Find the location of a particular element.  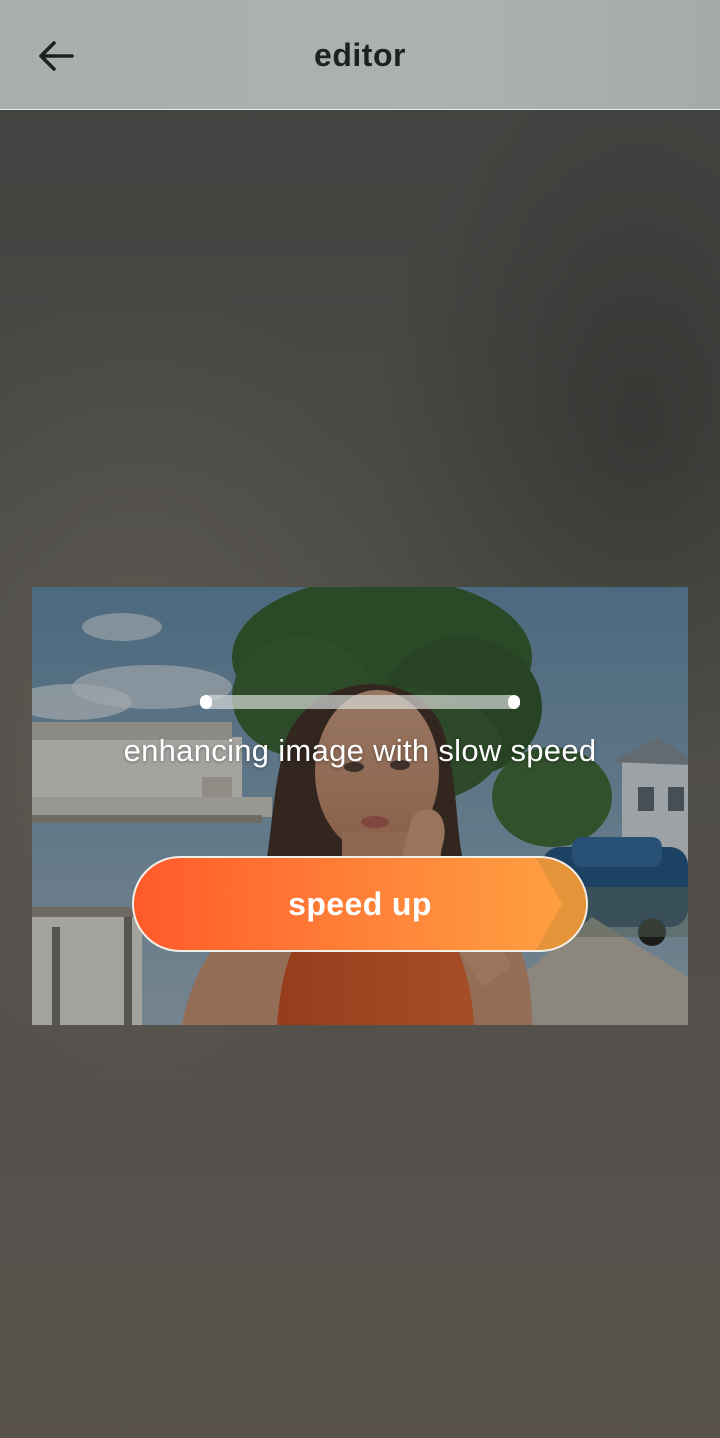

progress-end-dot is located at coordinates (514, 702).